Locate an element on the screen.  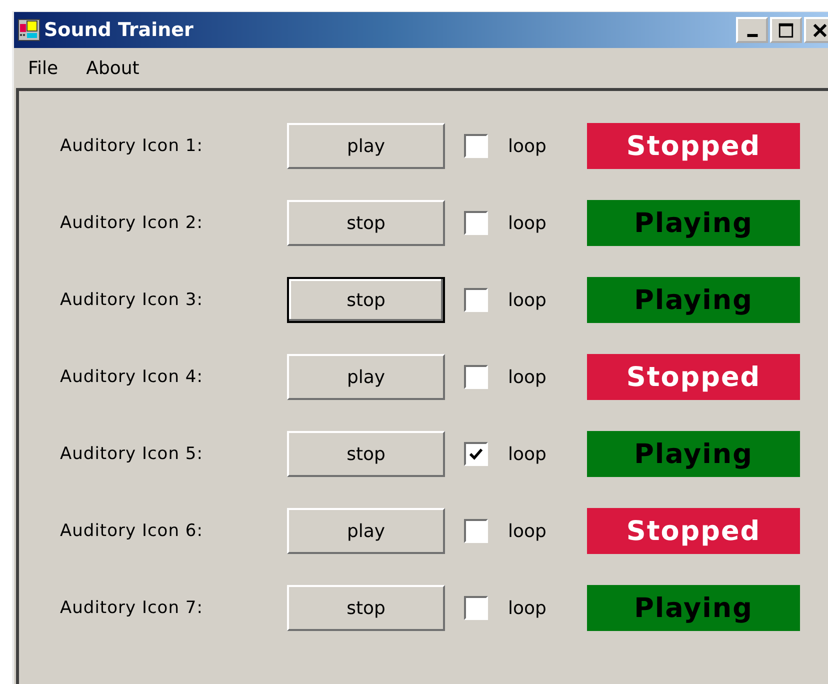
maximize-icon is located at coordinates (786, 30).